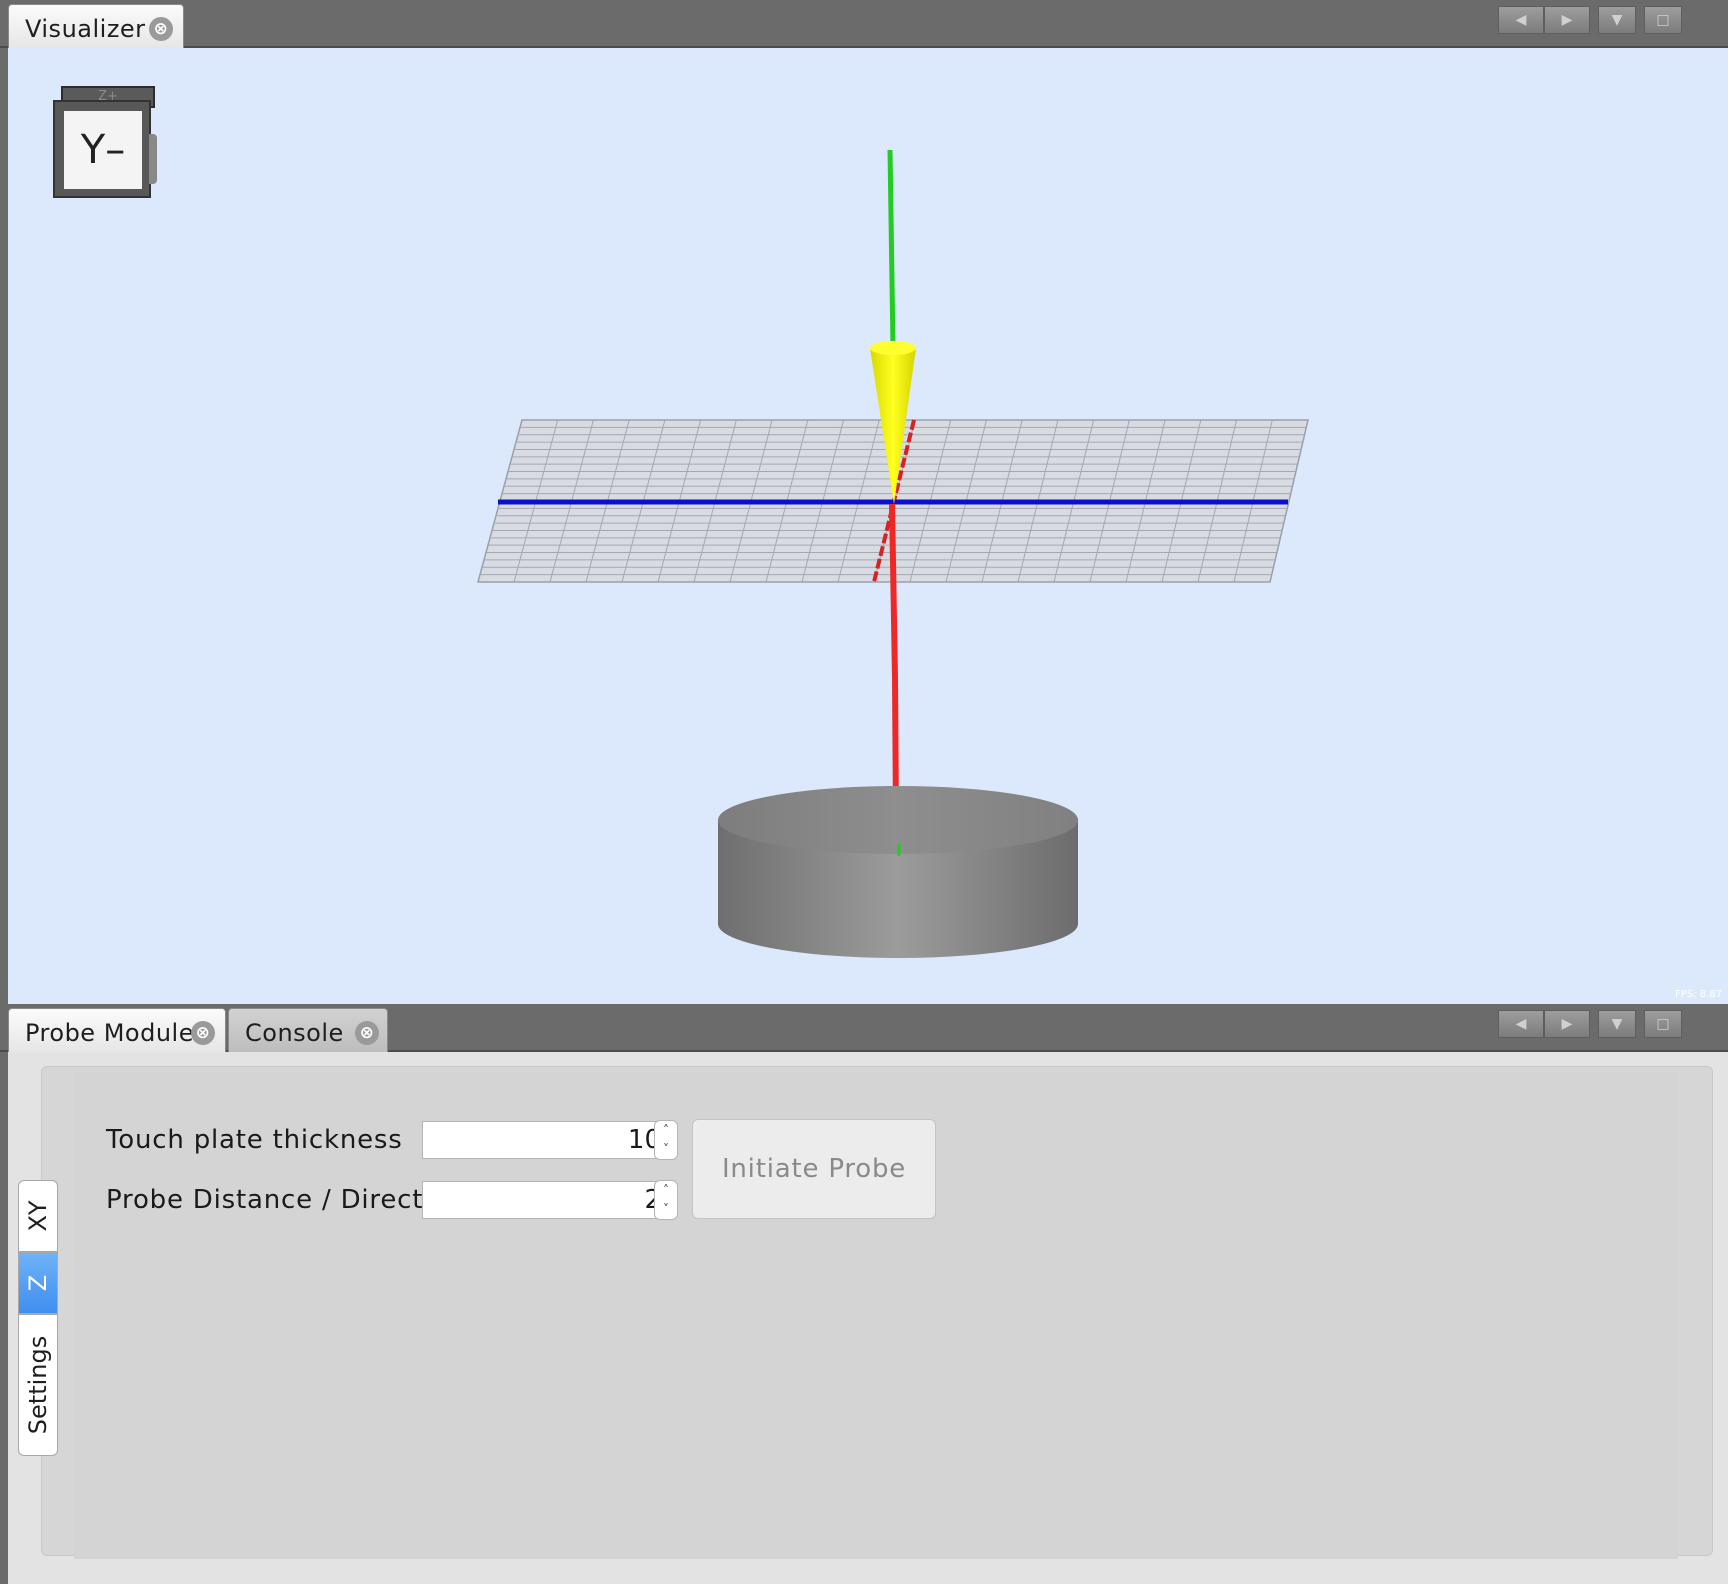 The height and width of the screenshot is (1584, 1728). I want to click on side-tab-z-label: Z, so click(38, 1283).